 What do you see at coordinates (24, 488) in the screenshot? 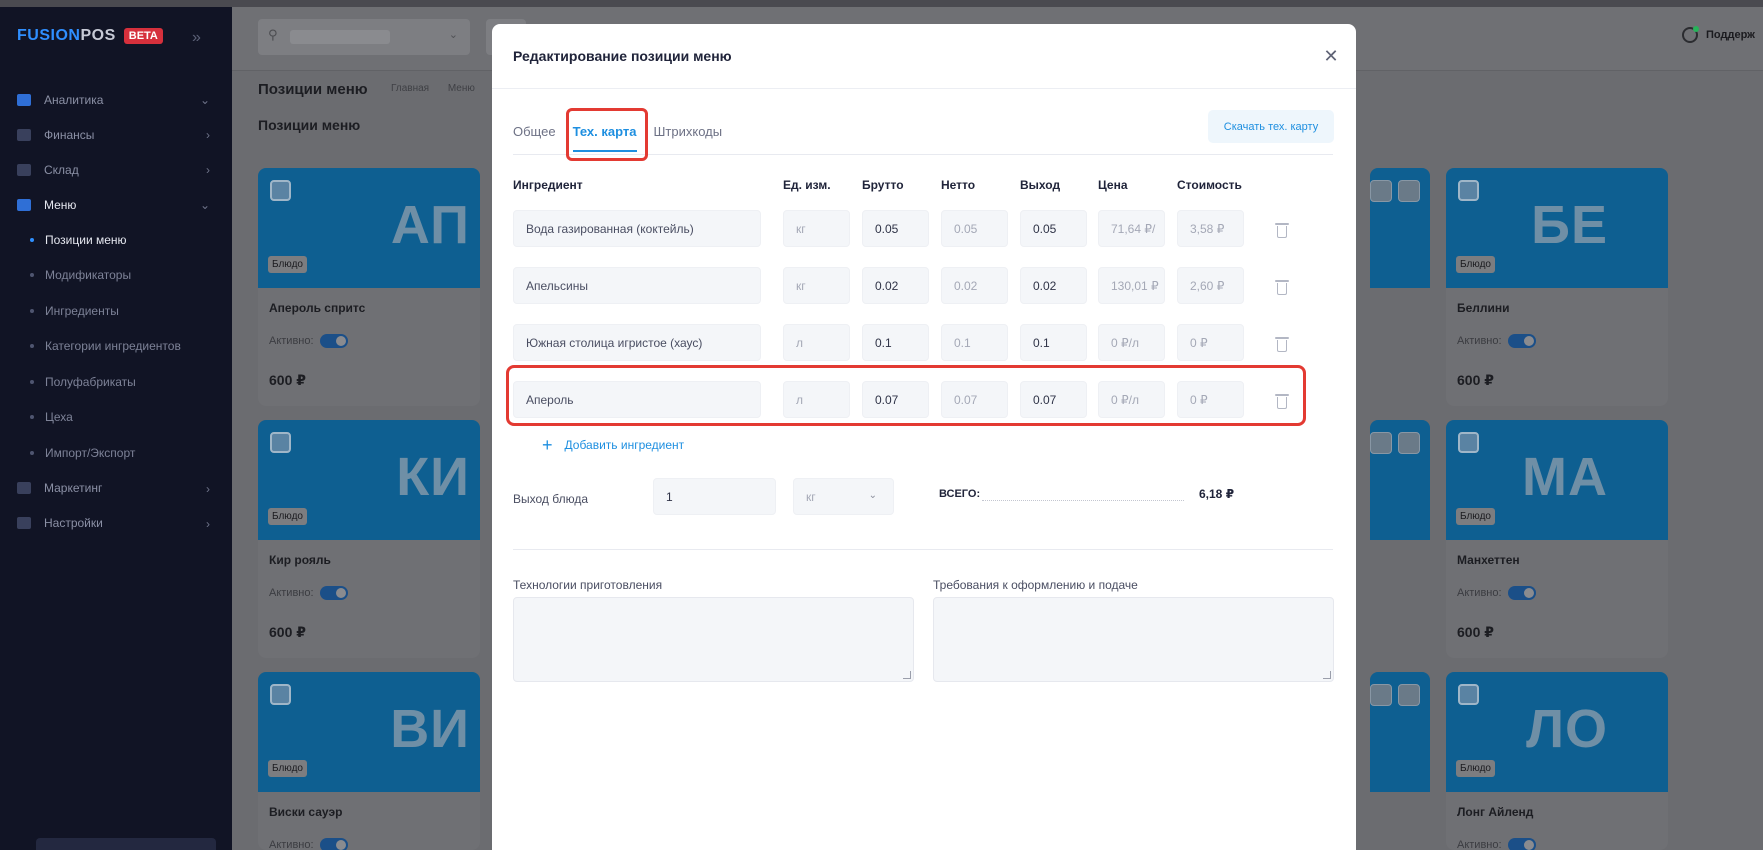
I see `megaphone-icon` at bounding box center [24, 488].